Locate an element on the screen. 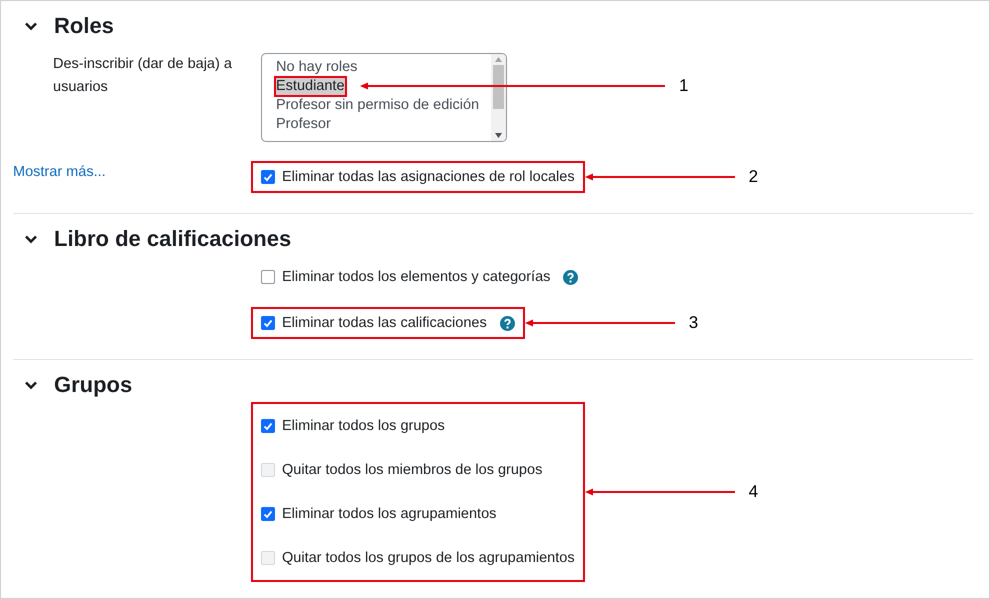 Image resolution: width=990 pixels, height=599 pixels. checkbox-label: Quitar todos los miembros de los grupos is located at coordinates (412, 470).